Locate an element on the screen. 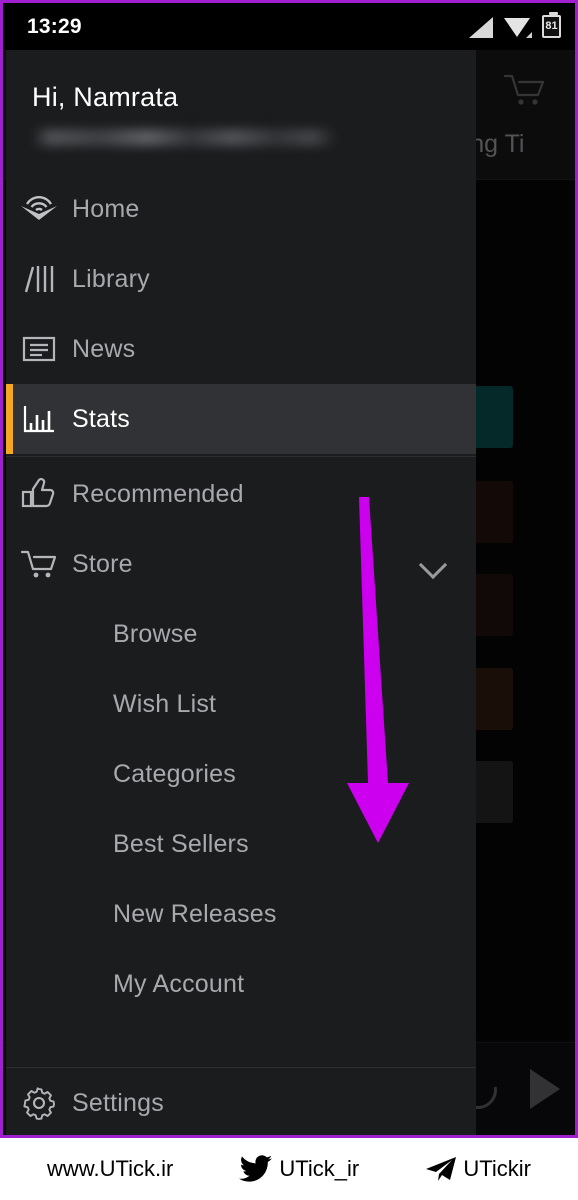  sidebar-item-label: Home is located at coordinates (106, 208).